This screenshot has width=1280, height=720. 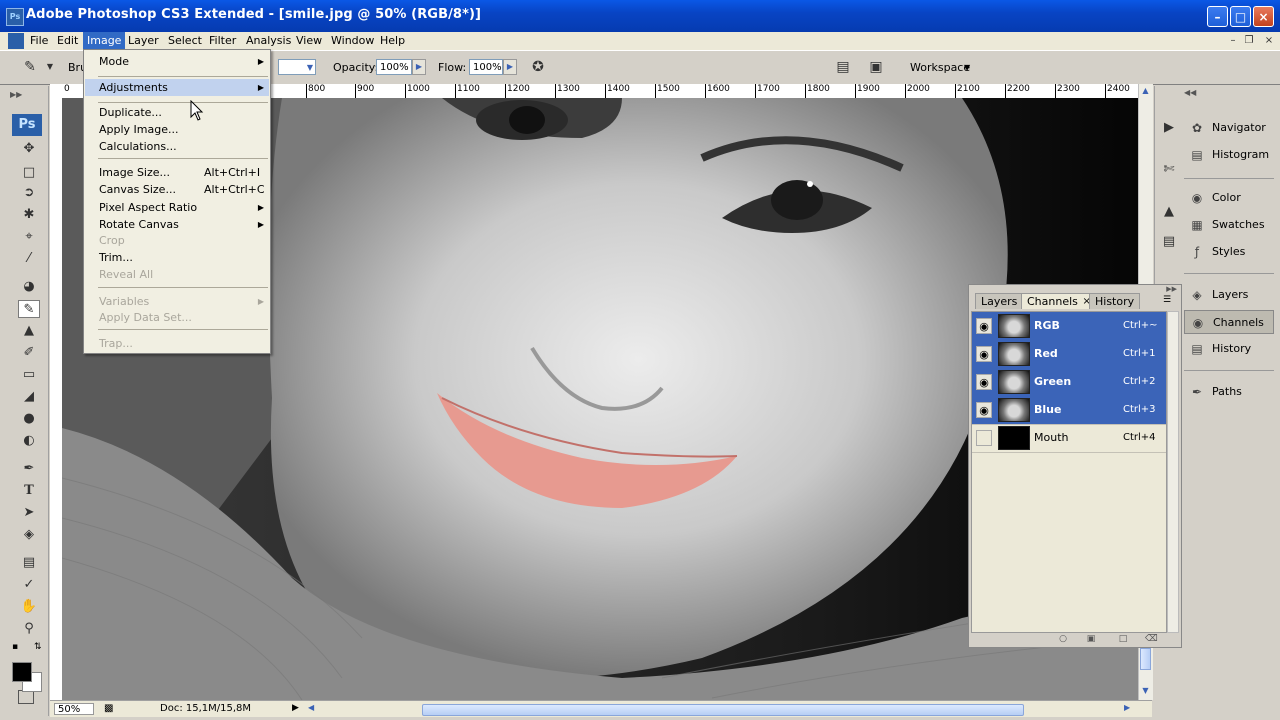 What do you see at coordinates (723, 710) in the screenshot?
I see `horizontal-scroll-thumb` at bounding box center [723, 710].